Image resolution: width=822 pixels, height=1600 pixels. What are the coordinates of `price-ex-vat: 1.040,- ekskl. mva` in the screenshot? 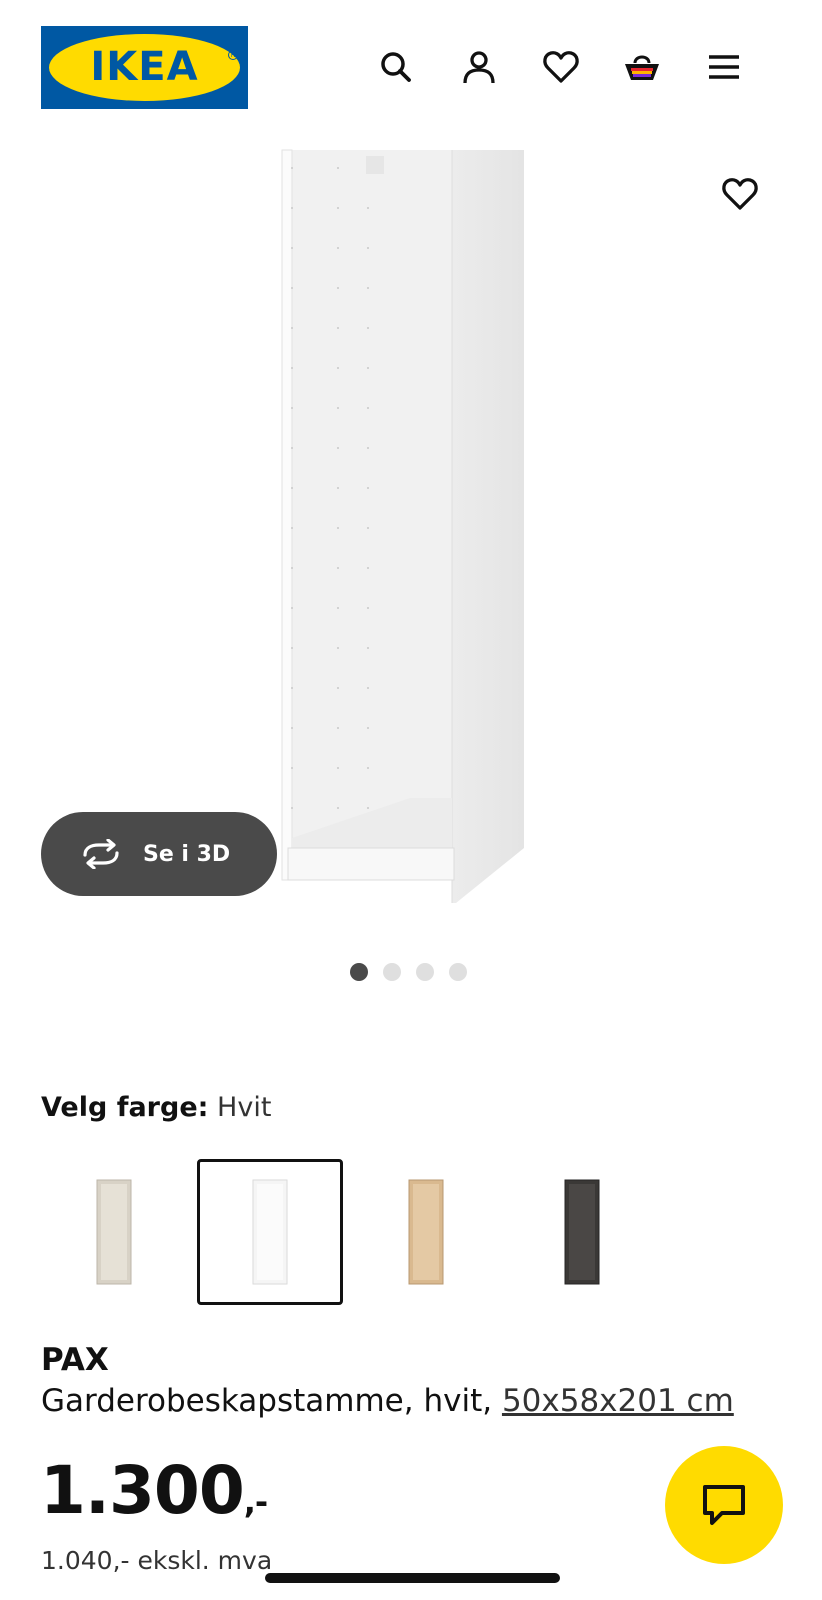 It's located at (157, 1560).